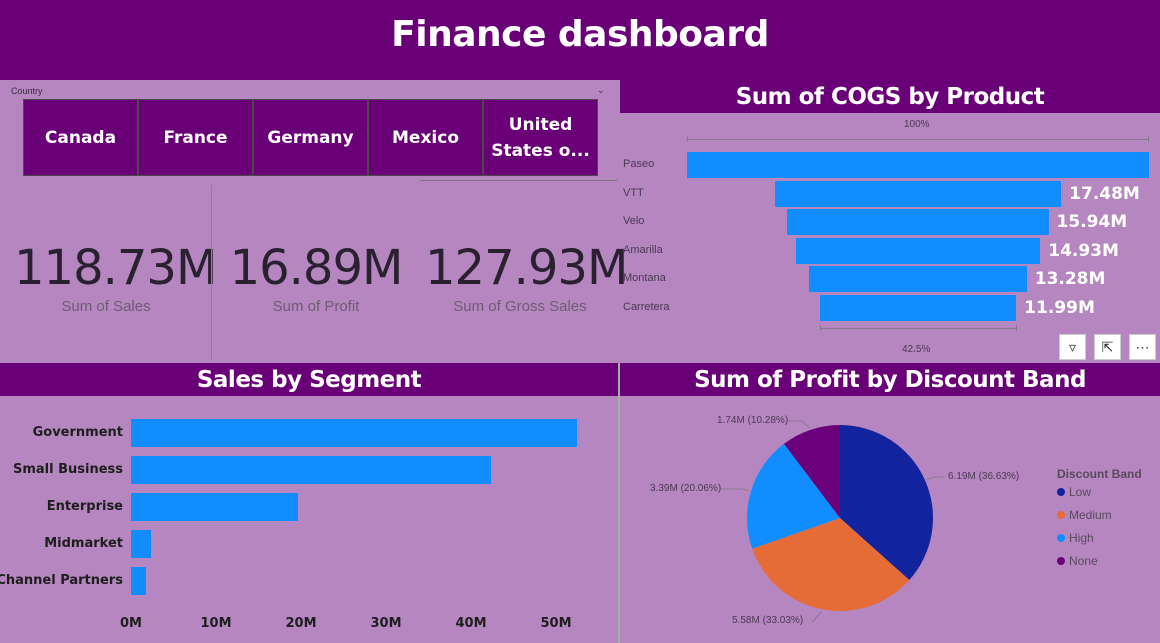 This screenshot has height=643, width=1160. I want to click on legend-item-low: Low, so click(1074, 492).